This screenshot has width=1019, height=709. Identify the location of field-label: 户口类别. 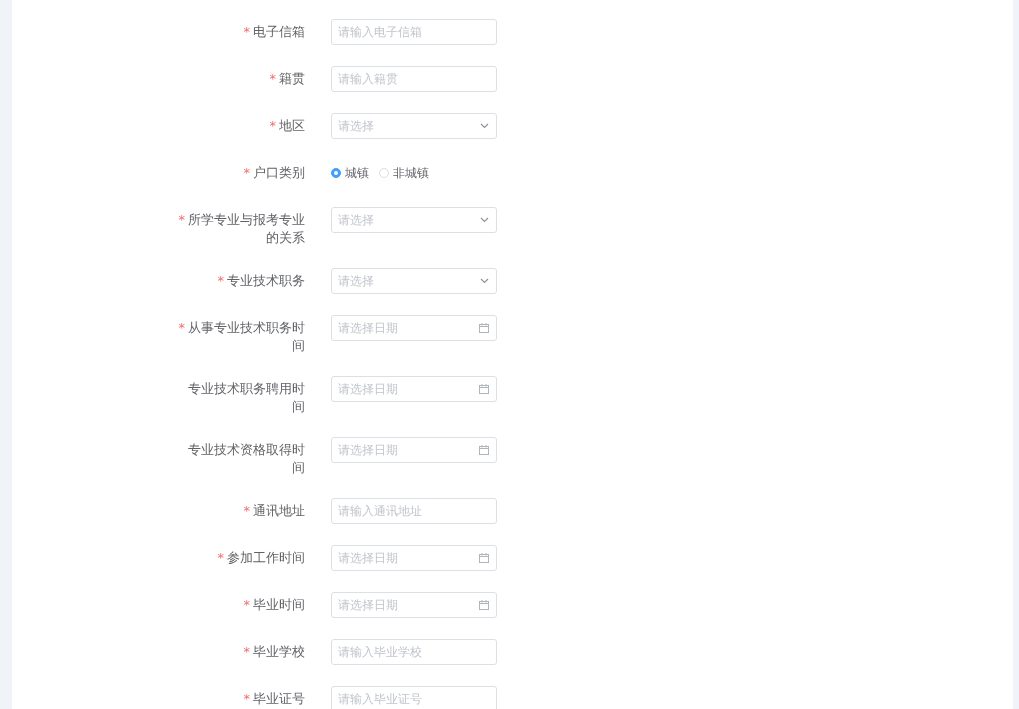
(279, 172).